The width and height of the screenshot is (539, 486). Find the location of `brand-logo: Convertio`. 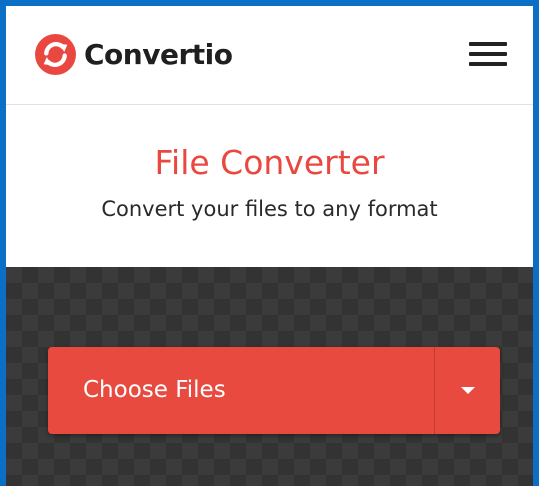

brand-logo: Convertio is located at coordinates (134, 54).